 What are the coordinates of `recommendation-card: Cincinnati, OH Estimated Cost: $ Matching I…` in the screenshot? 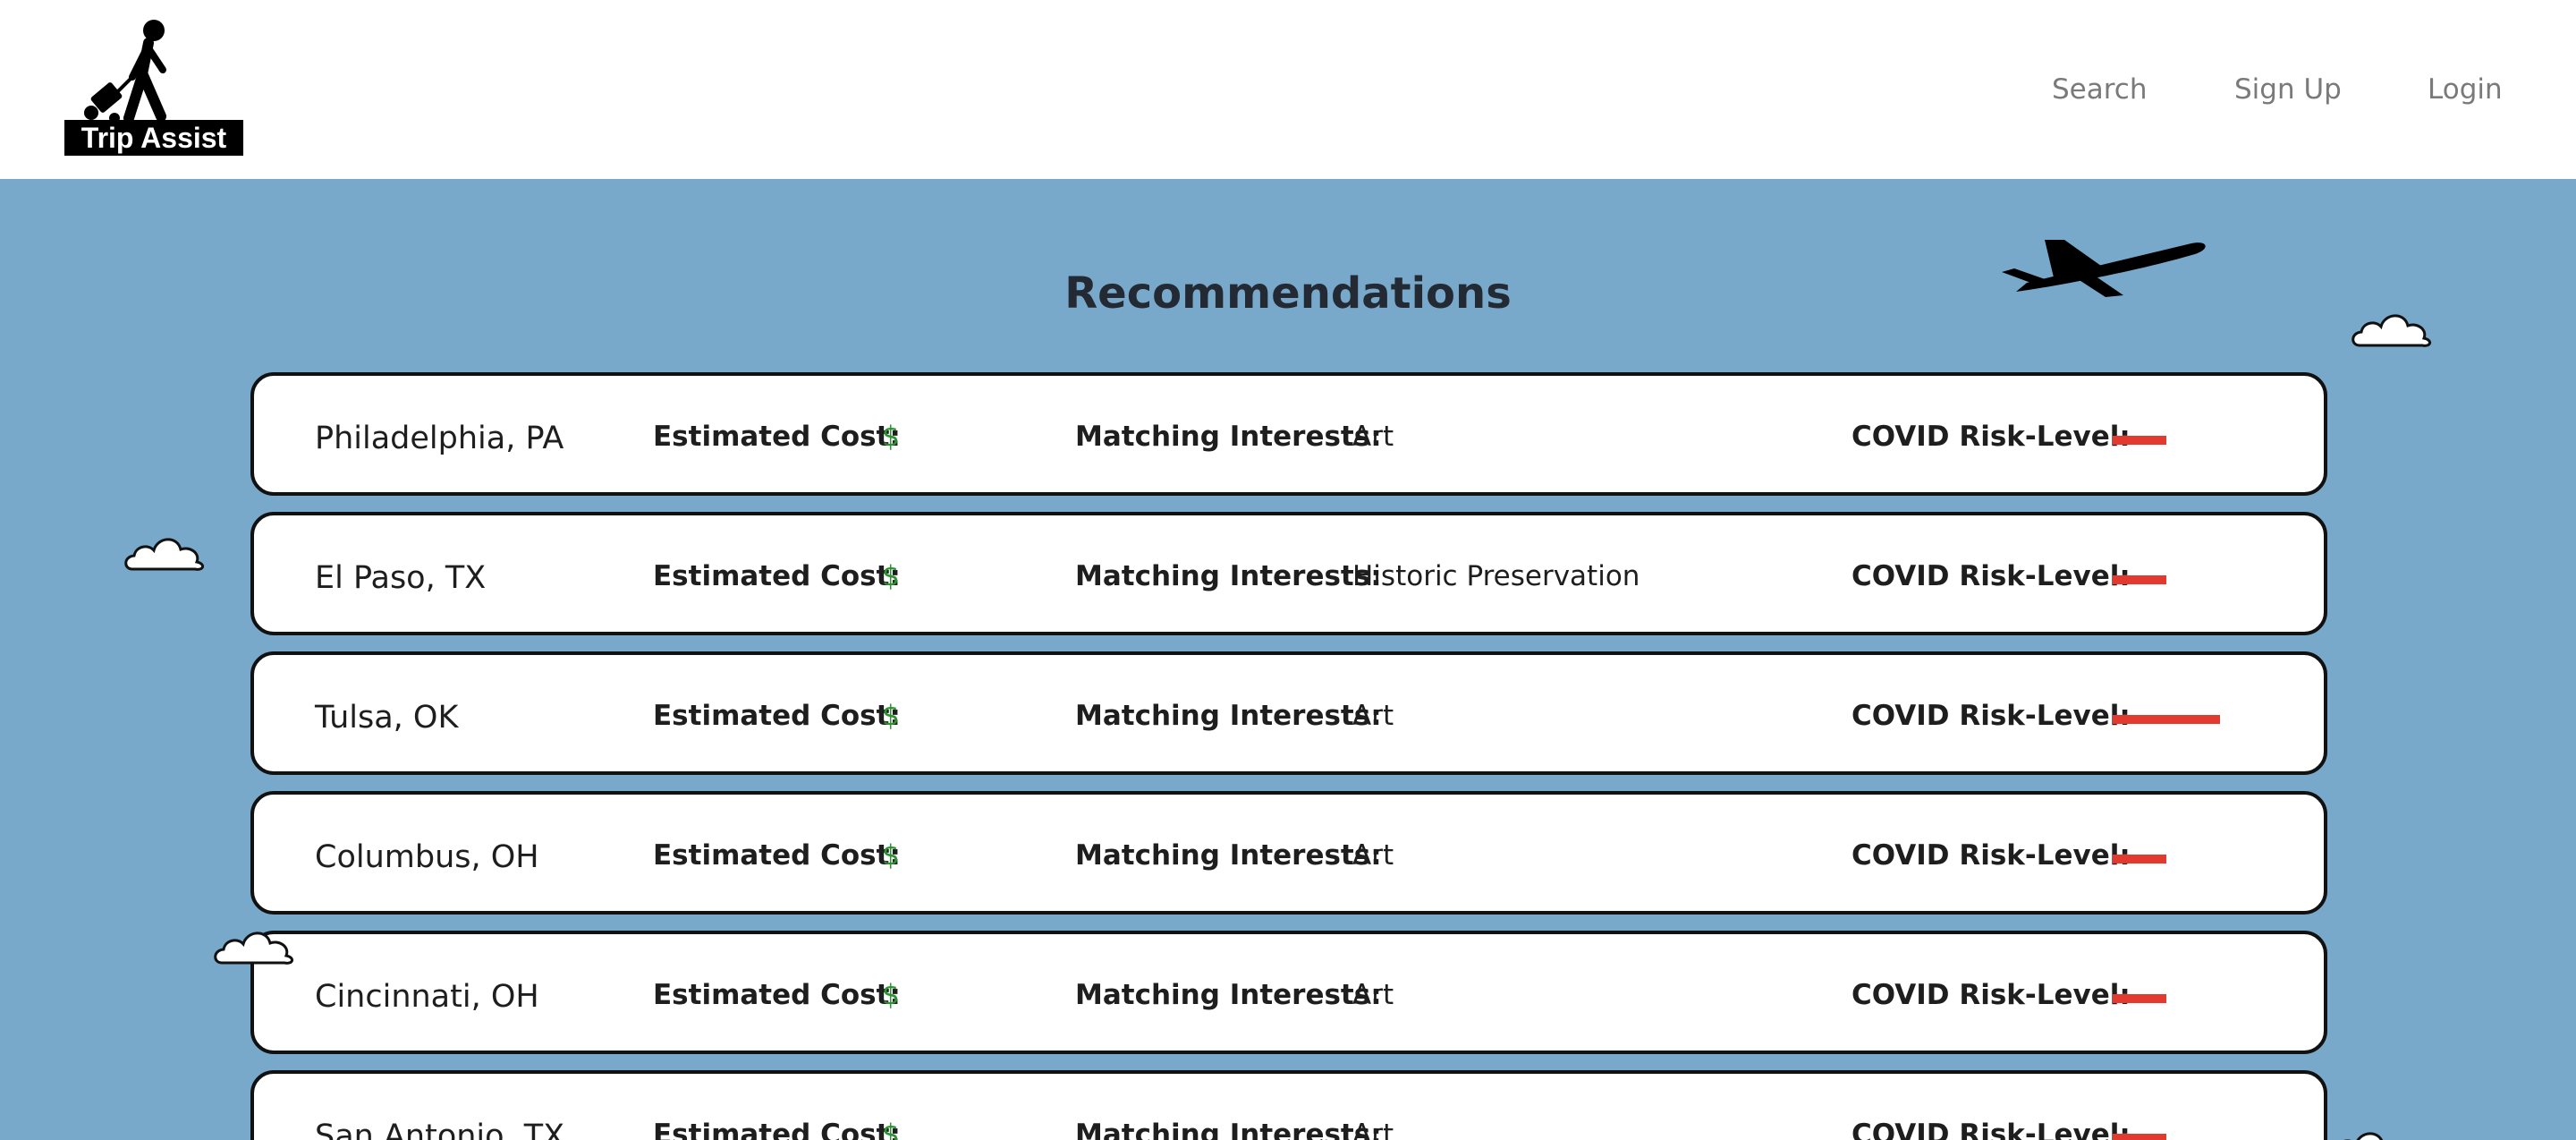 It's located at (1288, 992).